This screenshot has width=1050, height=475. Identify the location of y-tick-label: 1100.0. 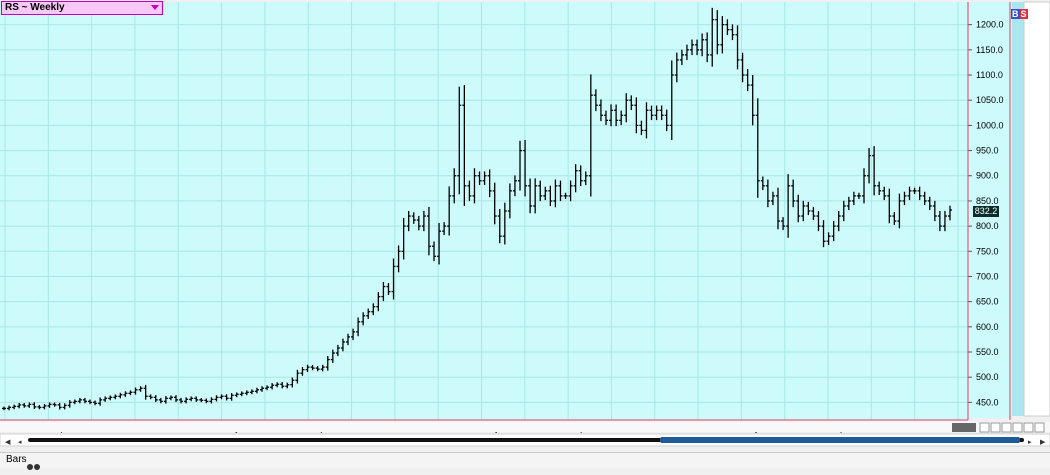
(989, 75).